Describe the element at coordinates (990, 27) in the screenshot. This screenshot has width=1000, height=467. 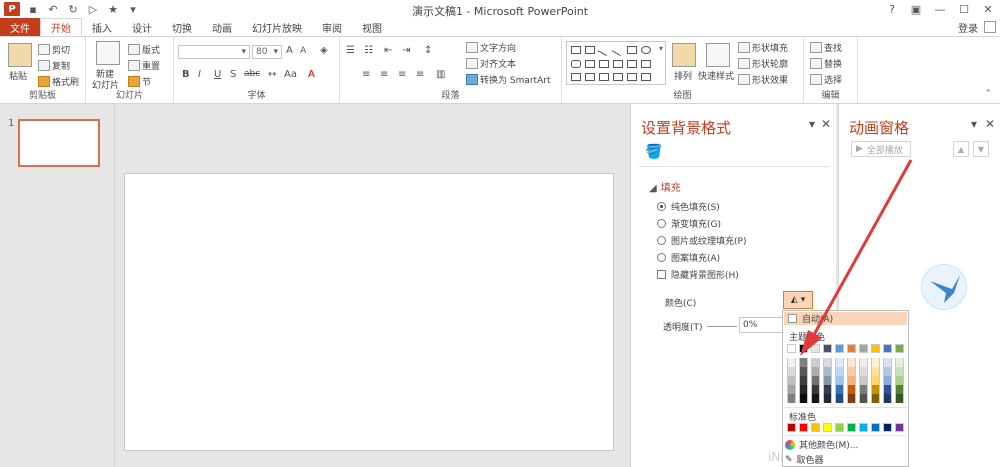
I see `account-icon` at that location.